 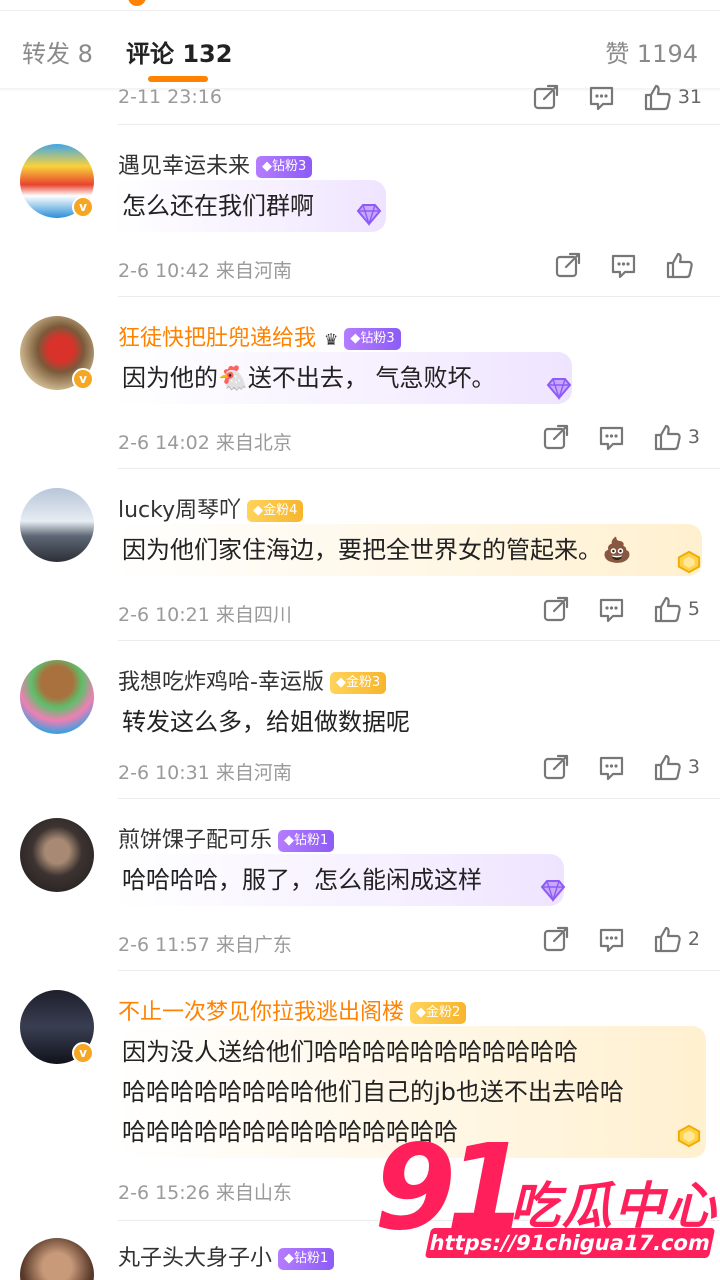 What do you see at coordinates (360, 10) in the screenshot?
I see `top-divider` at bounding box center [360, 10].